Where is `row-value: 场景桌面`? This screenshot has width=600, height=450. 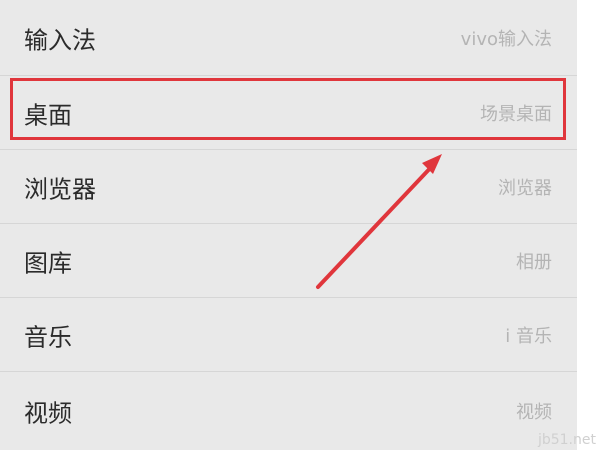
row-value: 场景桌面 is located at coordinates (516, 114).